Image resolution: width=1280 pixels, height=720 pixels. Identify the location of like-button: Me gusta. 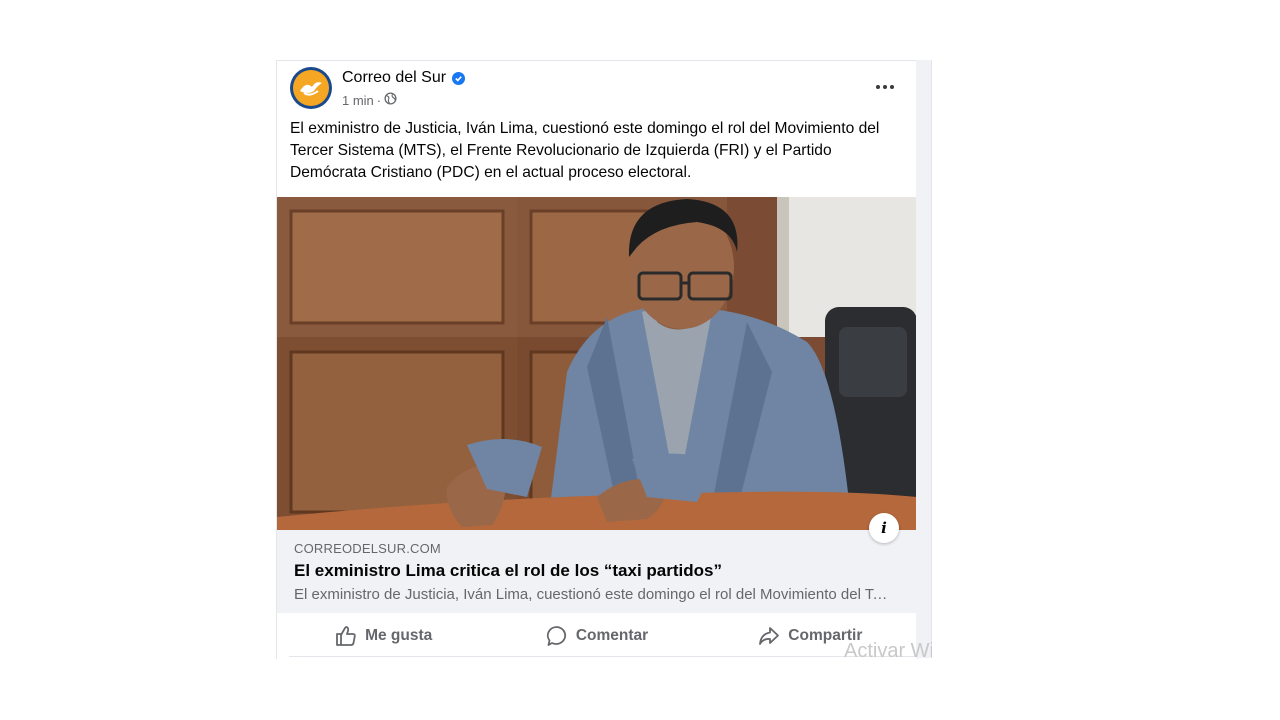
(383, 636).